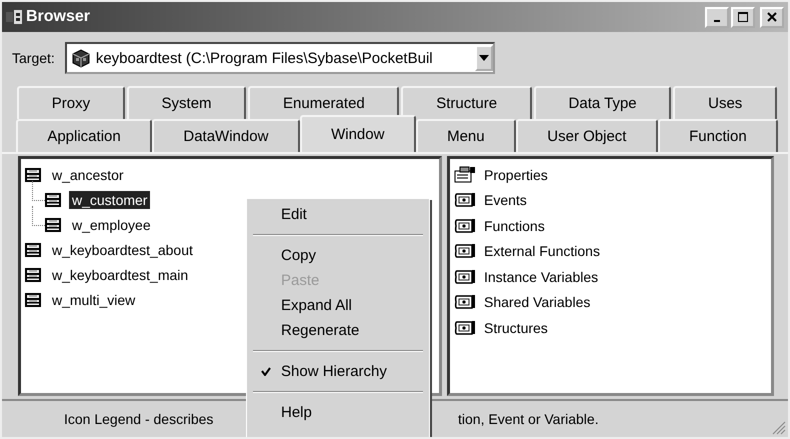 This screenshot has height=439, width=790. I want to click on tree-item: w_ancestor, so click(88, 175).